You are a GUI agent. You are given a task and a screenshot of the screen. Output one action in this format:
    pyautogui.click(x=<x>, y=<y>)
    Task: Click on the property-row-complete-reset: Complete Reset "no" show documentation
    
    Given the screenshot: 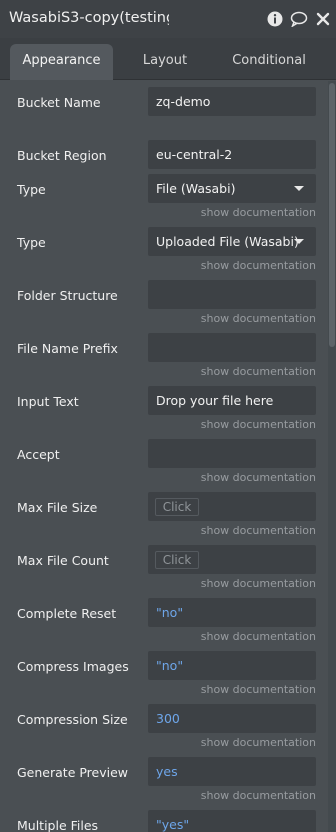 What is the action you would take?
    pyautogui.click(x=164, y=624)
    